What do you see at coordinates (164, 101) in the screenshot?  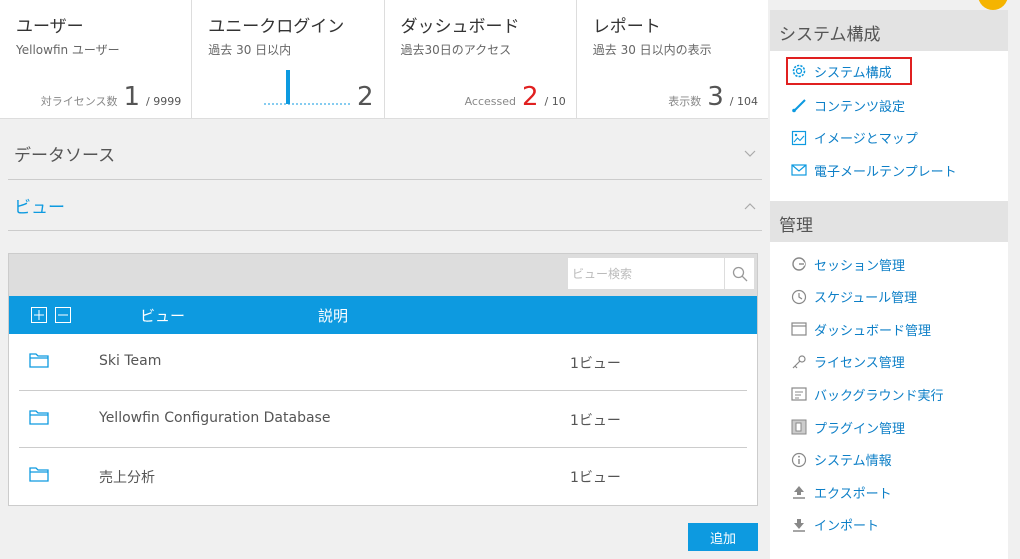 I see `card-metric-total: / 9999` at bounding box center [164, 101].